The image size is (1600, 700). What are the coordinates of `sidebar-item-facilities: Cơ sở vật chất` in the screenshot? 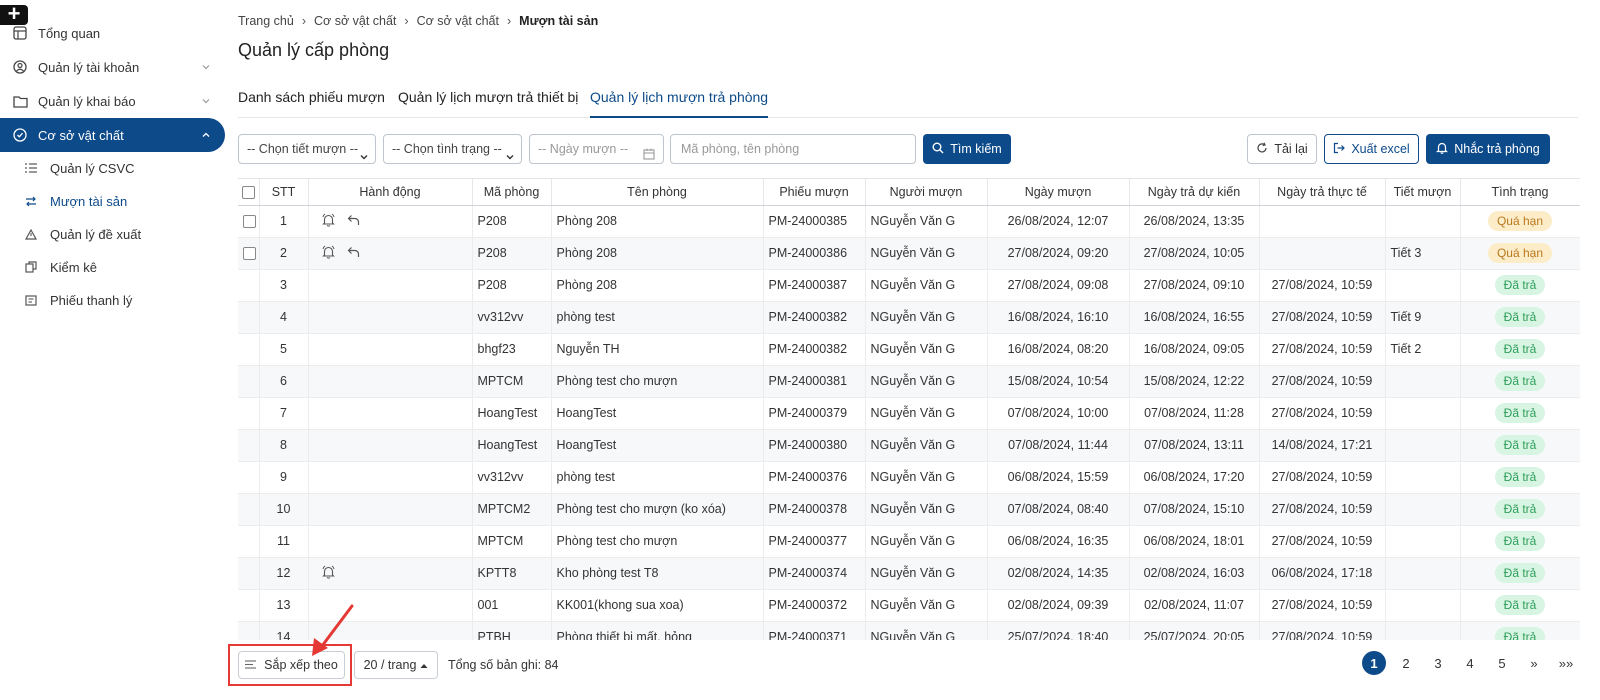 It's located at (112, 135).